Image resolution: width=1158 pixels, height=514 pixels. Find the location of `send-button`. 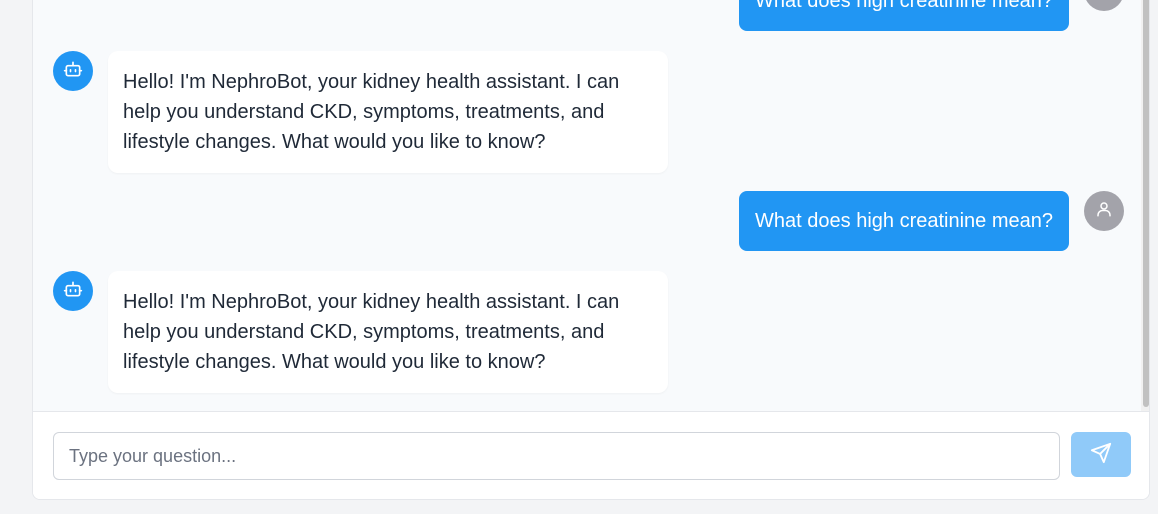

send-button is located at coordinates (1101, 454).